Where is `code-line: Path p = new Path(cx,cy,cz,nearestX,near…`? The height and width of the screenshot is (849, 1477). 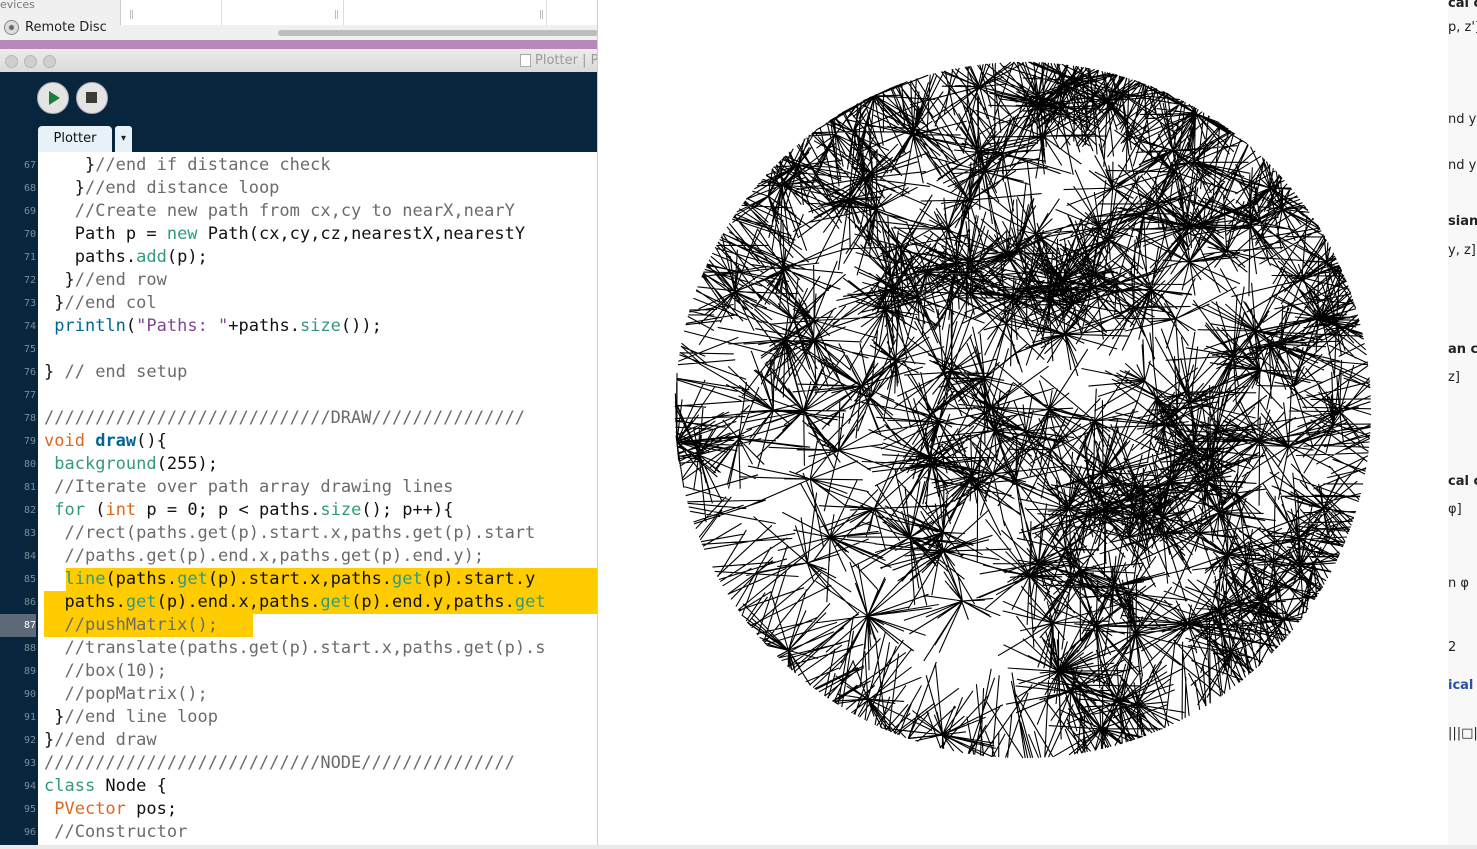 code-line: Path p = new Path(cx,cy,cz,nearestX,near… is located at coordinates (284, 234).